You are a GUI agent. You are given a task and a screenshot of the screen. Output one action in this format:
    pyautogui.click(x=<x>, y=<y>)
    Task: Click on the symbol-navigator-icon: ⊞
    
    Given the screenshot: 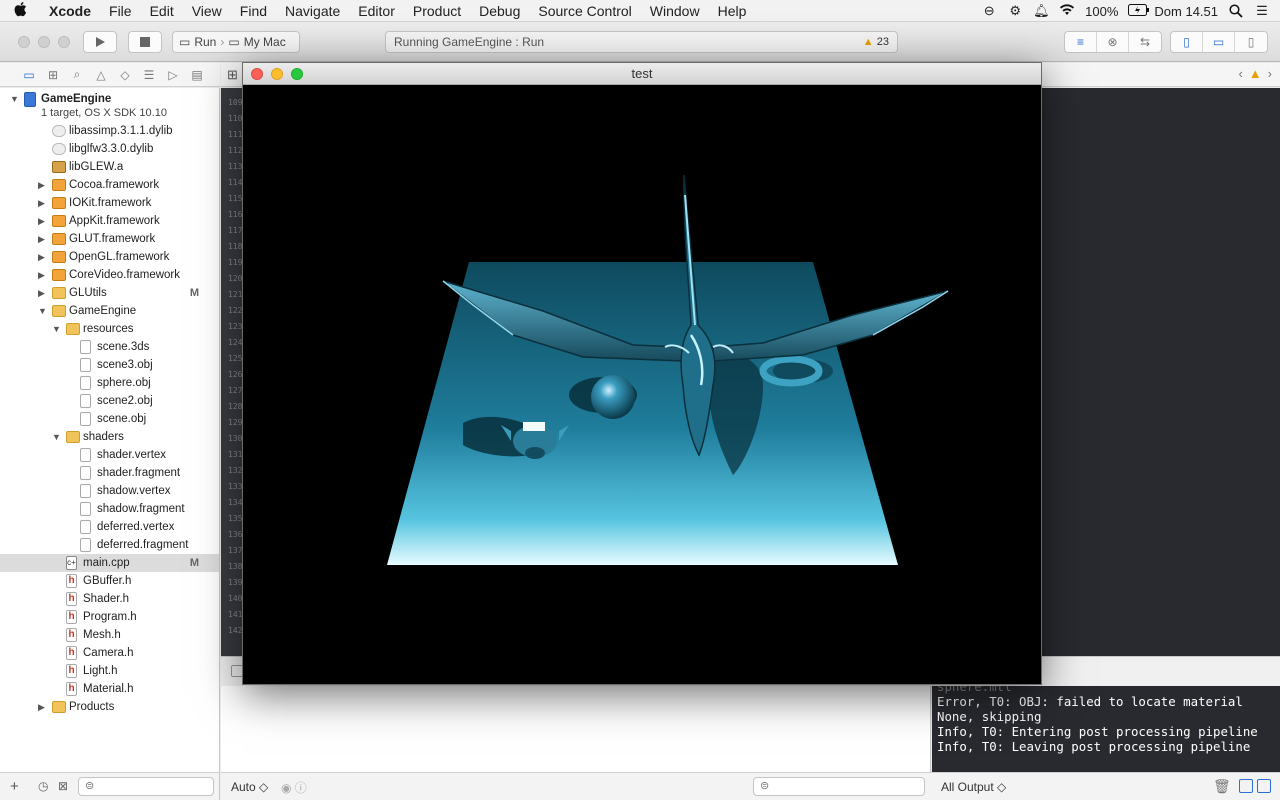 What is the action you would take?
    pyautogui.click(x=53, y=75)
    